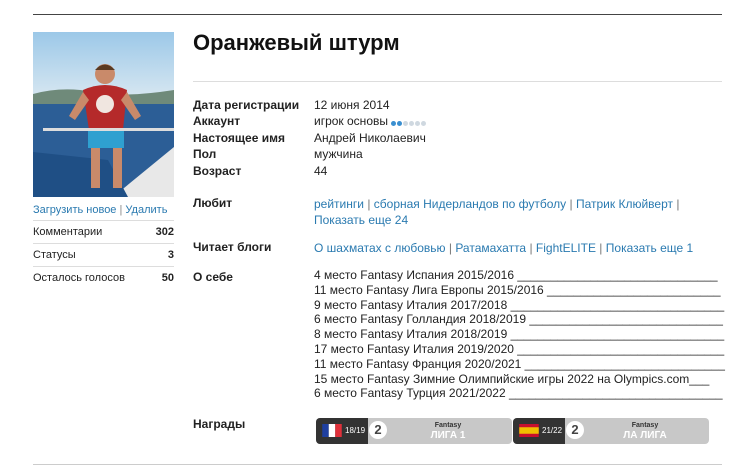 This screenshot has height=467, width=730. What do you see at coordinates (167, 278) in the screenshot?
I see `stat-value: 50` at bounding box center [167, 278].